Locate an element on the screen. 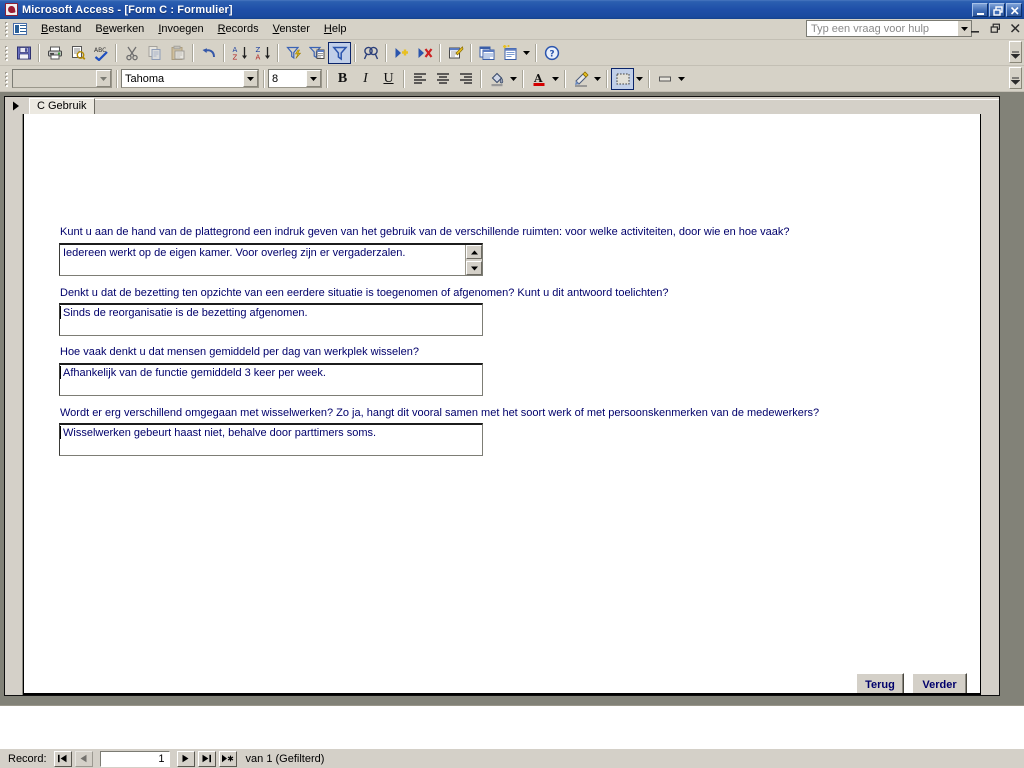 The image size is (1024, 768). first-record-button is located at coordinates (62, 758).